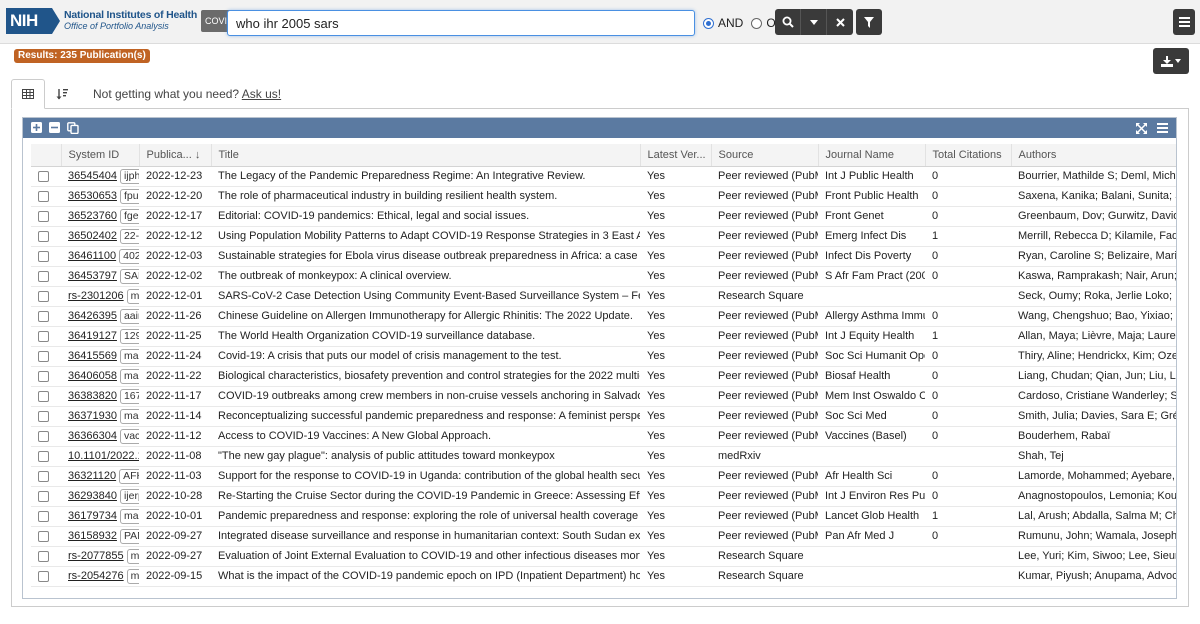 The width and height of the screenshot is (1200, 624). What do you see at coordinates (92, 336) in the screenshot?
I see `system-id-link: 36419127` at bounding box center [92, 336].